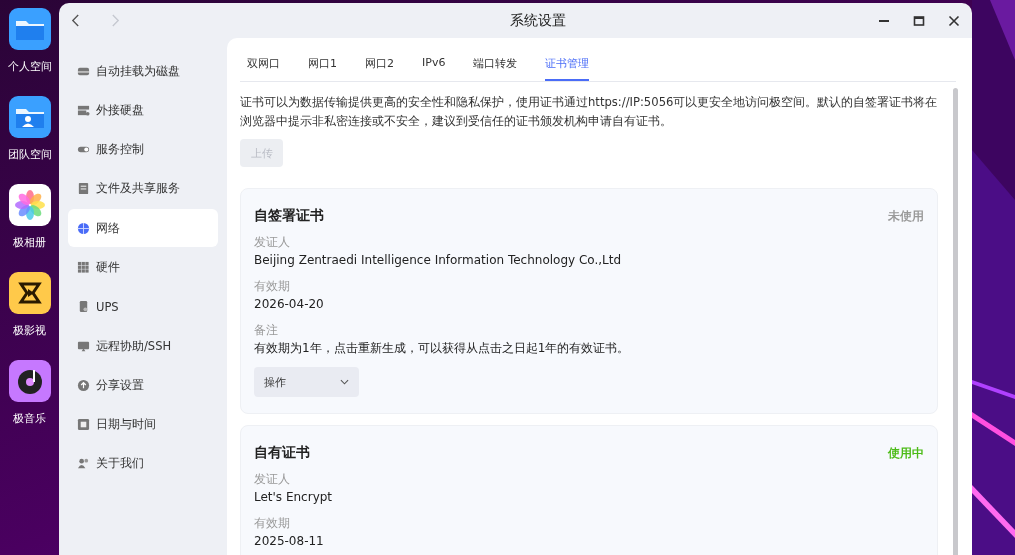  Describe the element at coordinates (294, 497) in the screenshot. I see `field-value: Let's Encrypt` at that location.